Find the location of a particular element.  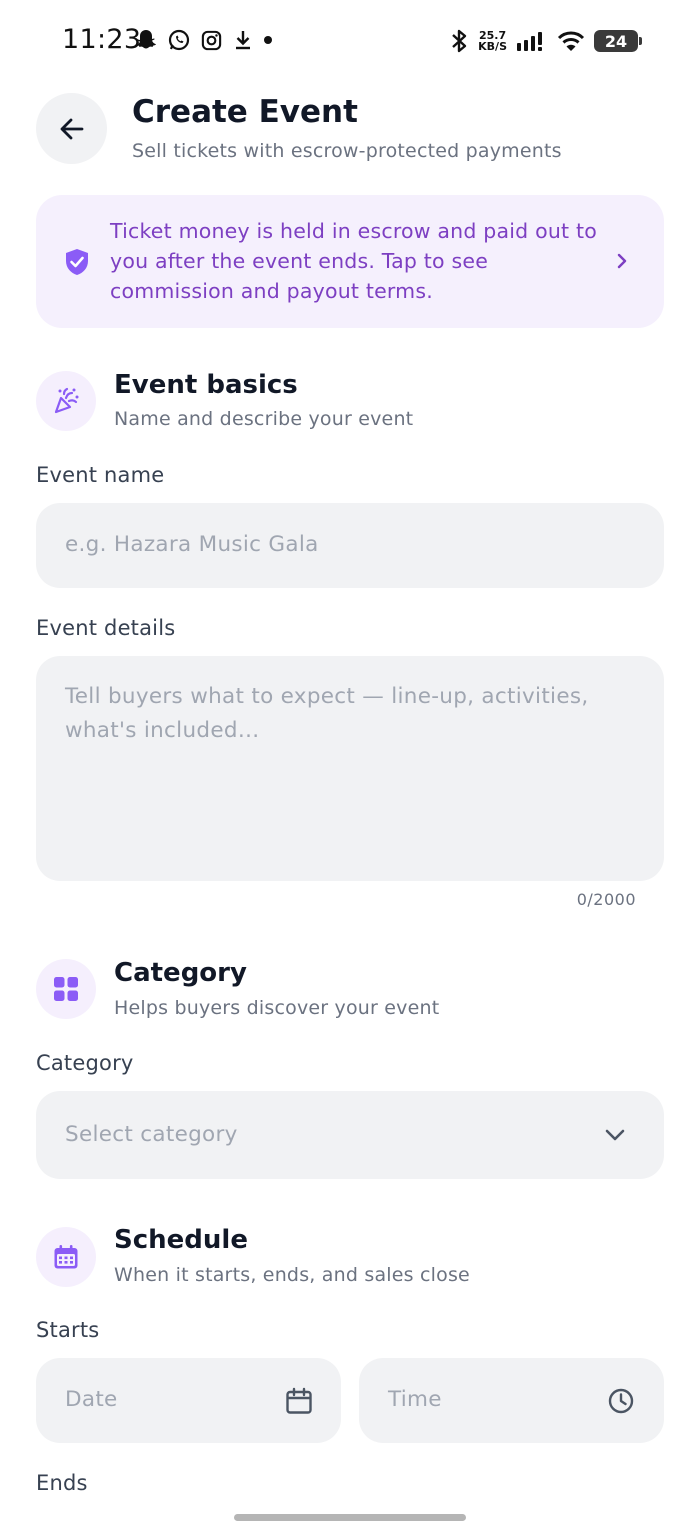

section-title-basics: Event basics is located at coordinates (206, 385).